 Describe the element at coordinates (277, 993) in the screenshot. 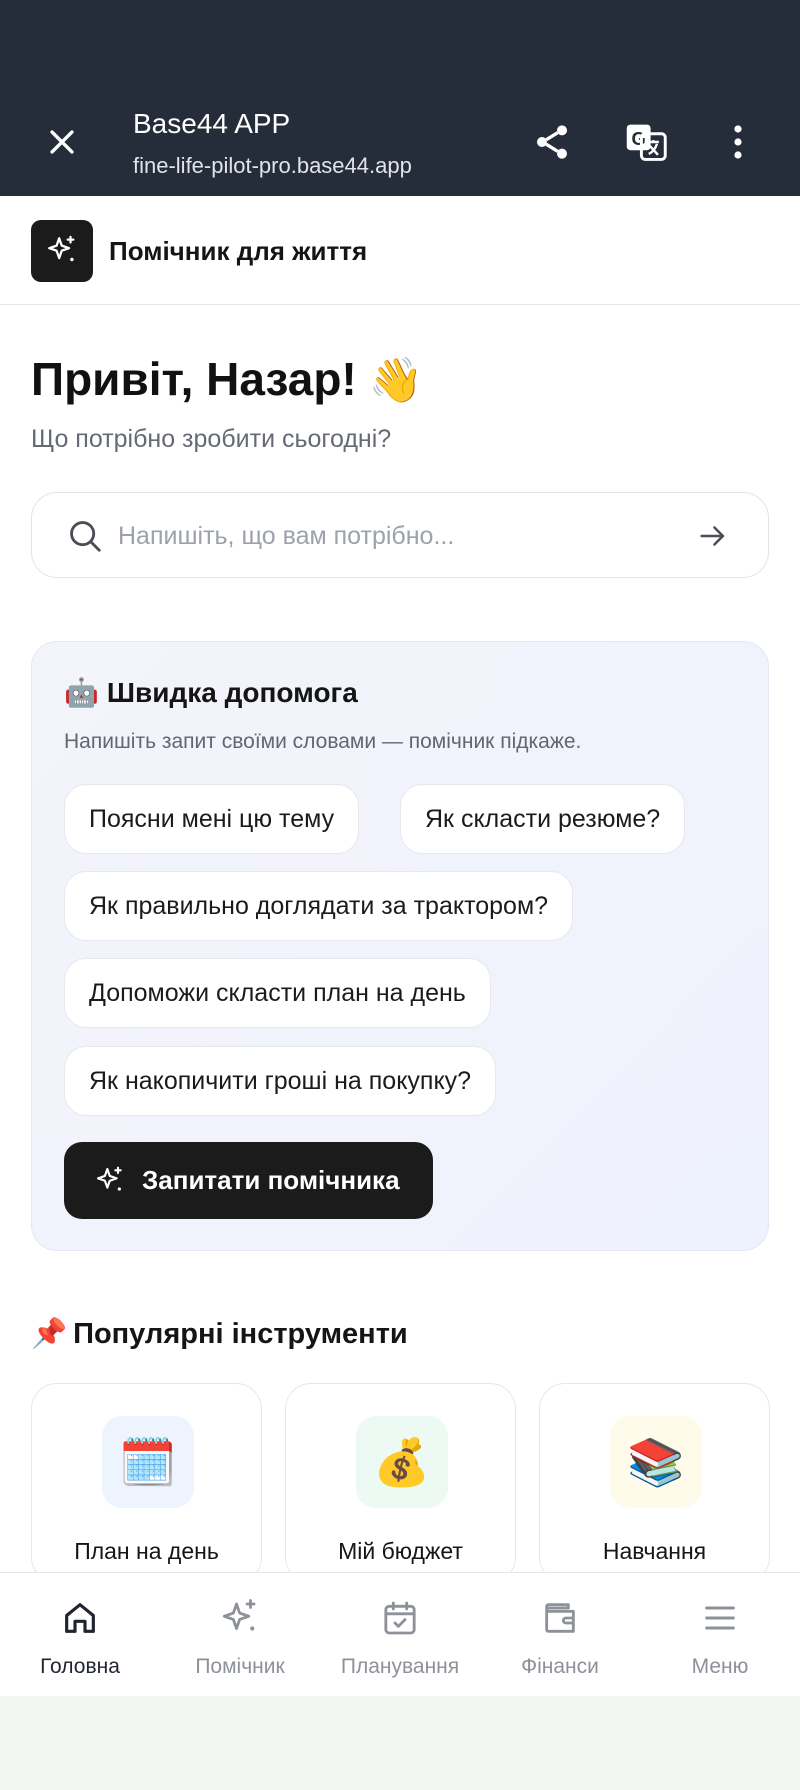

I see `suggestion-chip: Допоможи скласти план на день` at that location.